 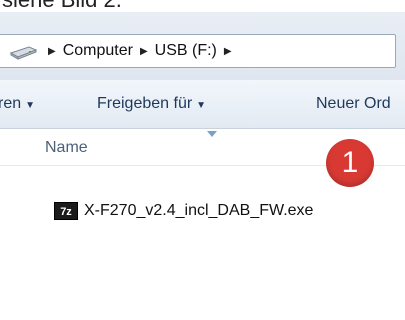 I want to click on breadcrumb-computer: Computer, so click(x=98, y=51).